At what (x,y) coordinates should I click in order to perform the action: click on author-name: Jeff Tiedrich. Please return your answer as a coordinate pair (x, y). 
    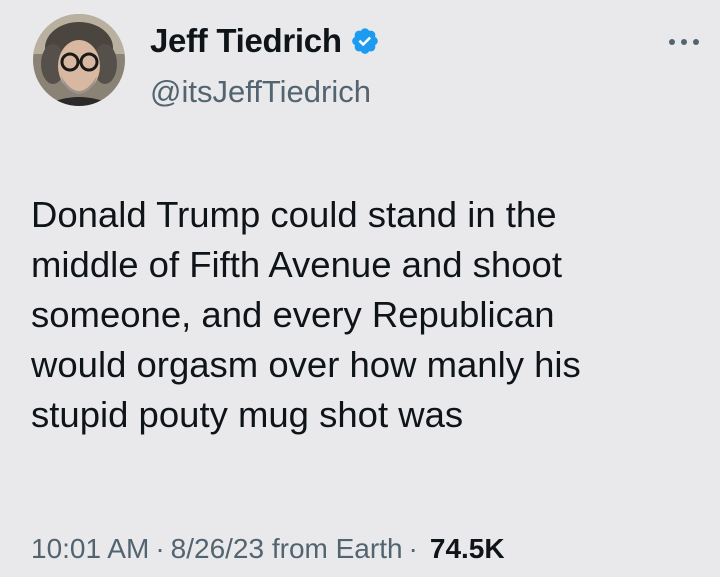
    Looking at the image, I should click on (246, 41).